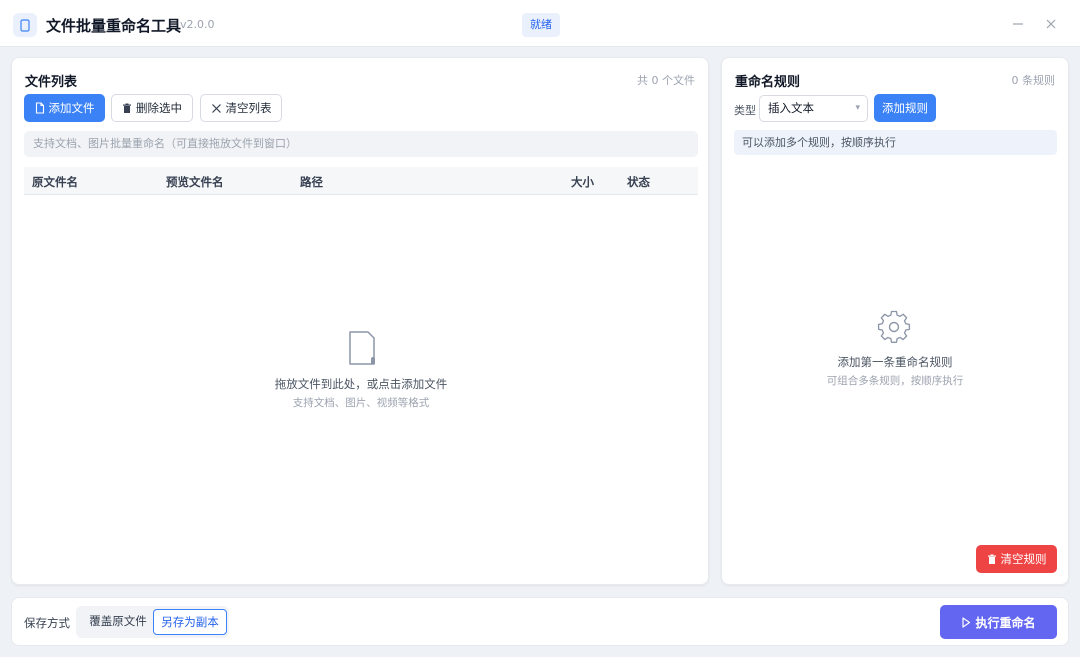 The image size is (1080, 657). Describe the element at coordinates (248, 108) in the screenshot. I see `clear-list-label: 清空列表` at that location.